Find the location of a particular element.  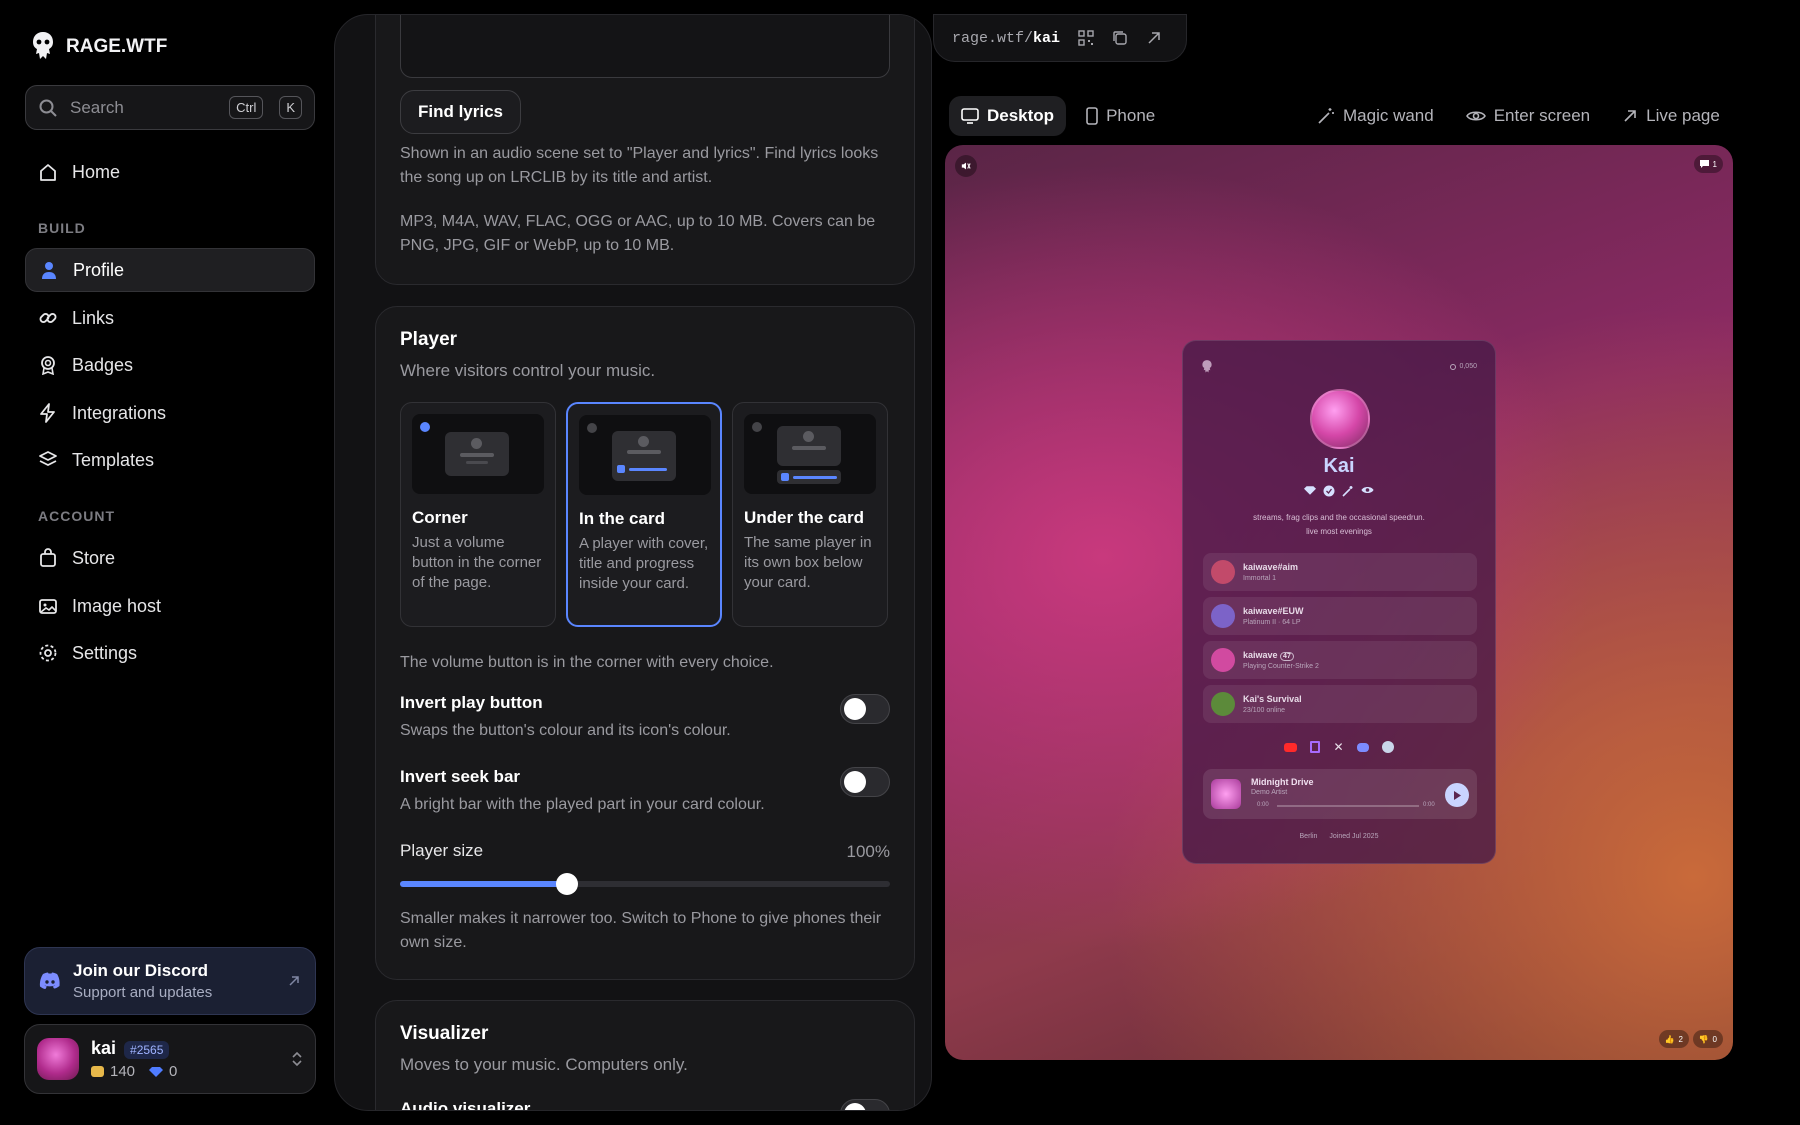

nav-templates: Templates is located at coordinates (170, 460).